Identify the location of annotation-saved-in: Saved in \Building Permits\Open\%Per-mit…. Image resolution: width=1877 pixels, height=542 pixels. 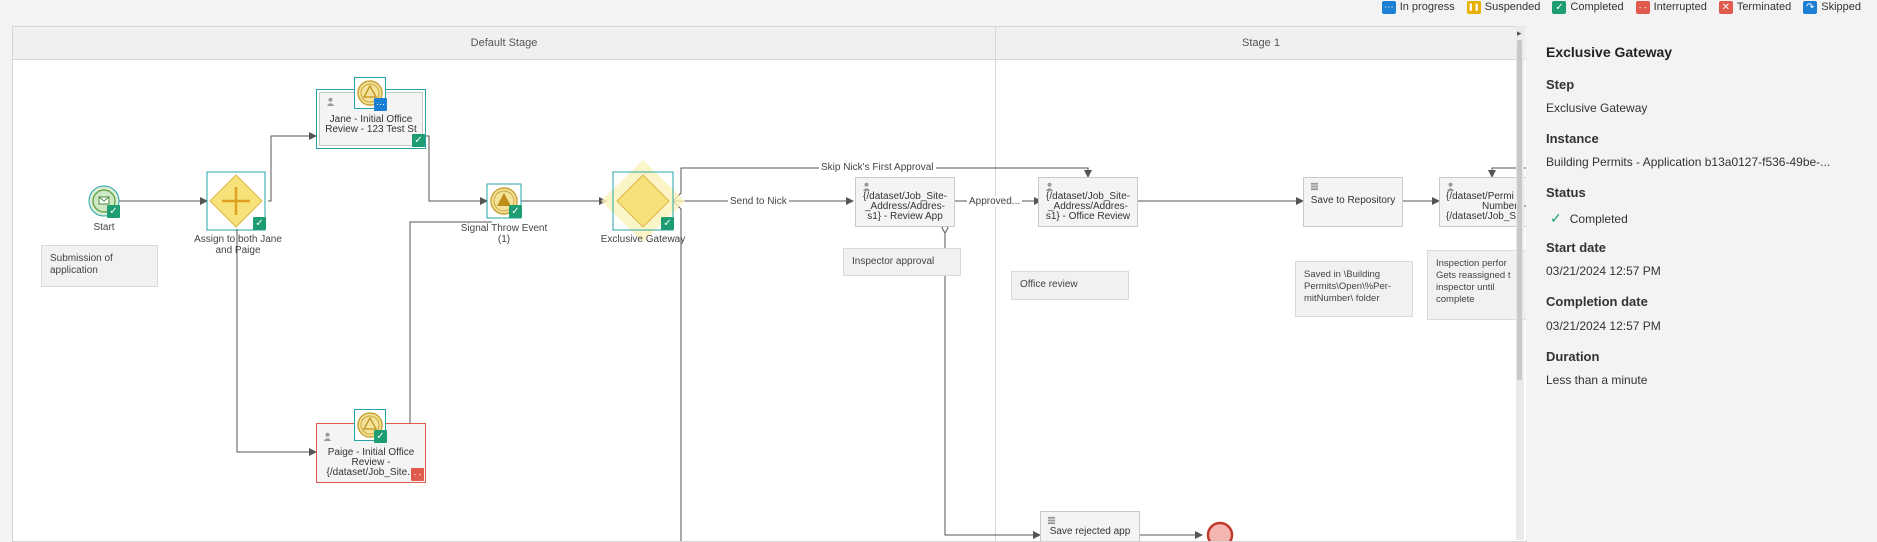
(1354, 289).